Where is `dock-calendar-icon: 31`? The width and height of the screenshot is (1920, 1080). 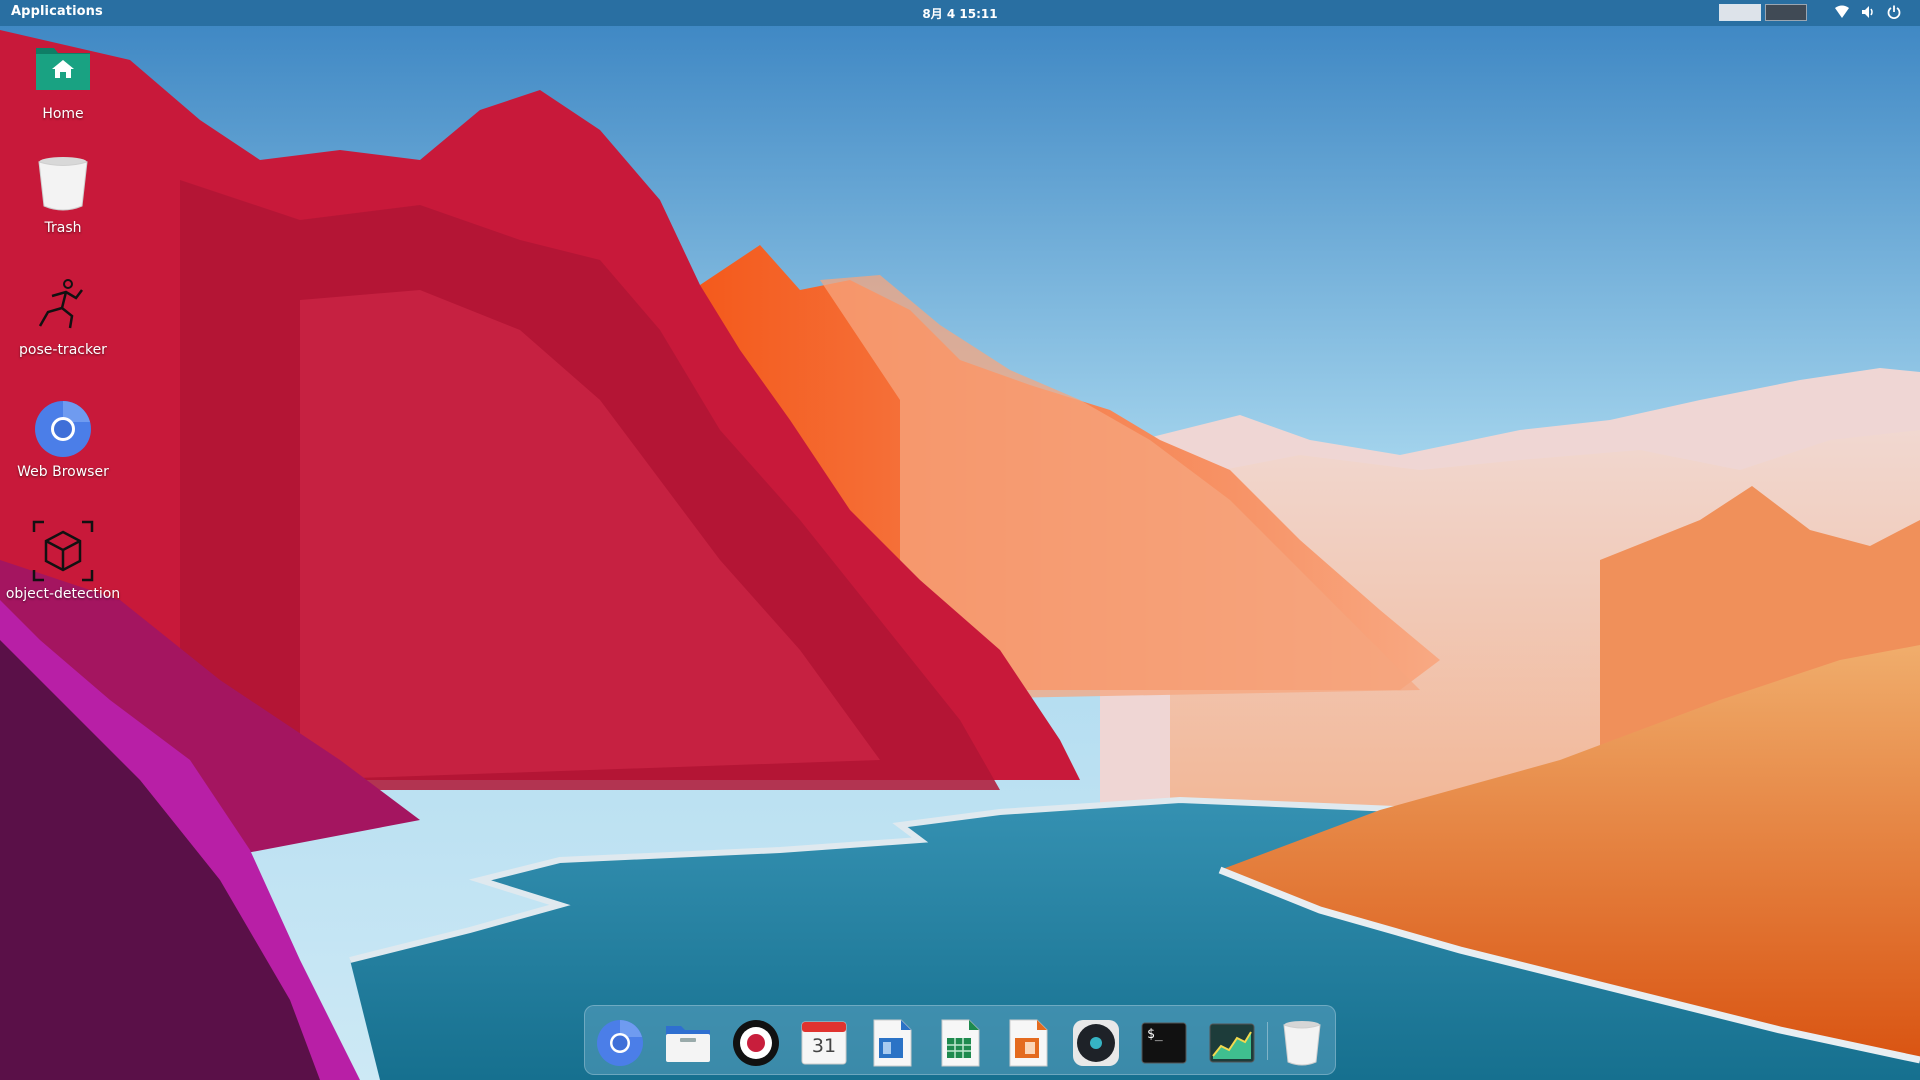
dock-calendar-icon: 31 is located at coordinates (824, 1043).